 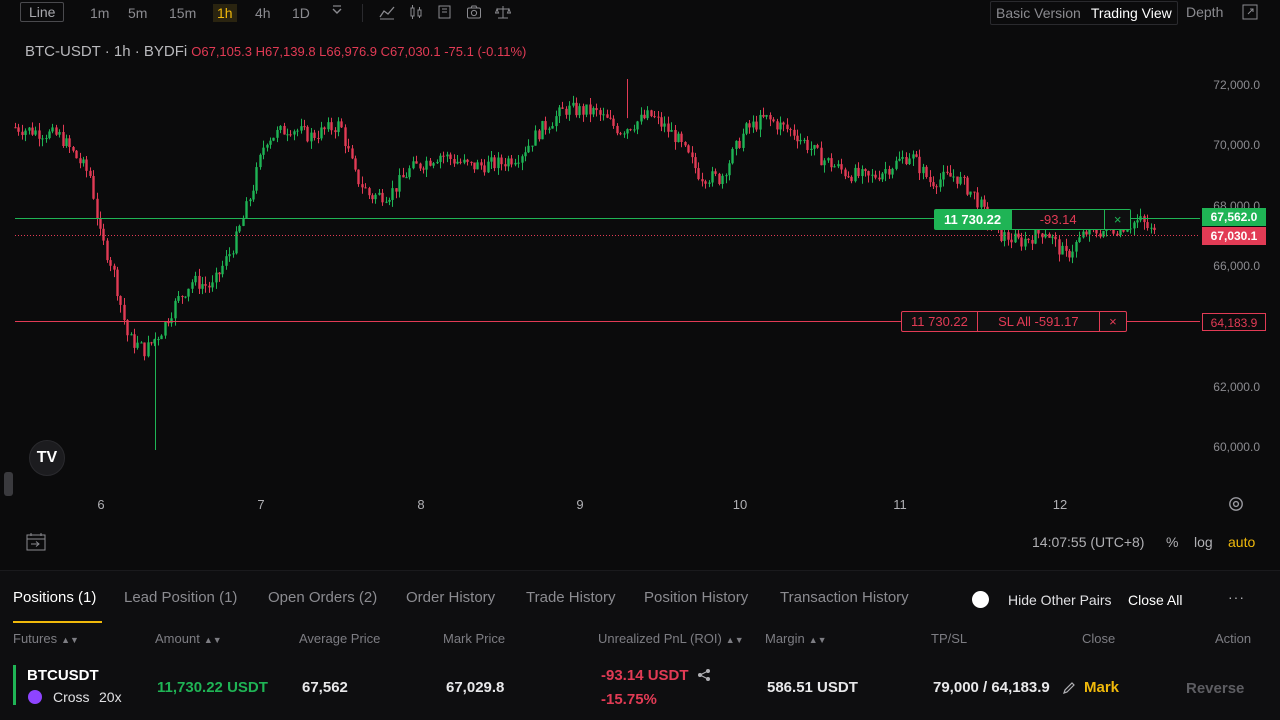 What do you see at coordinates (110, 697) in the screenshot?
I see `leverage: 20x` at bounding box center [110, 697].